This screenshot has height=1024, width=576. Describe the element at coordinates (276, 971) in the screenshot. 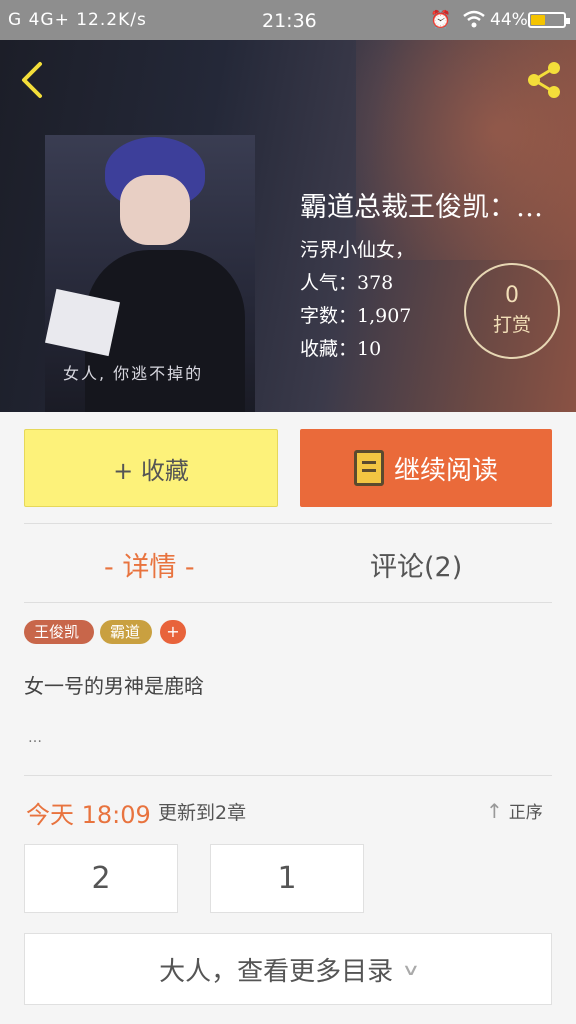

I see `view-more-toc-label: 大人，查看更多目录` at that location.